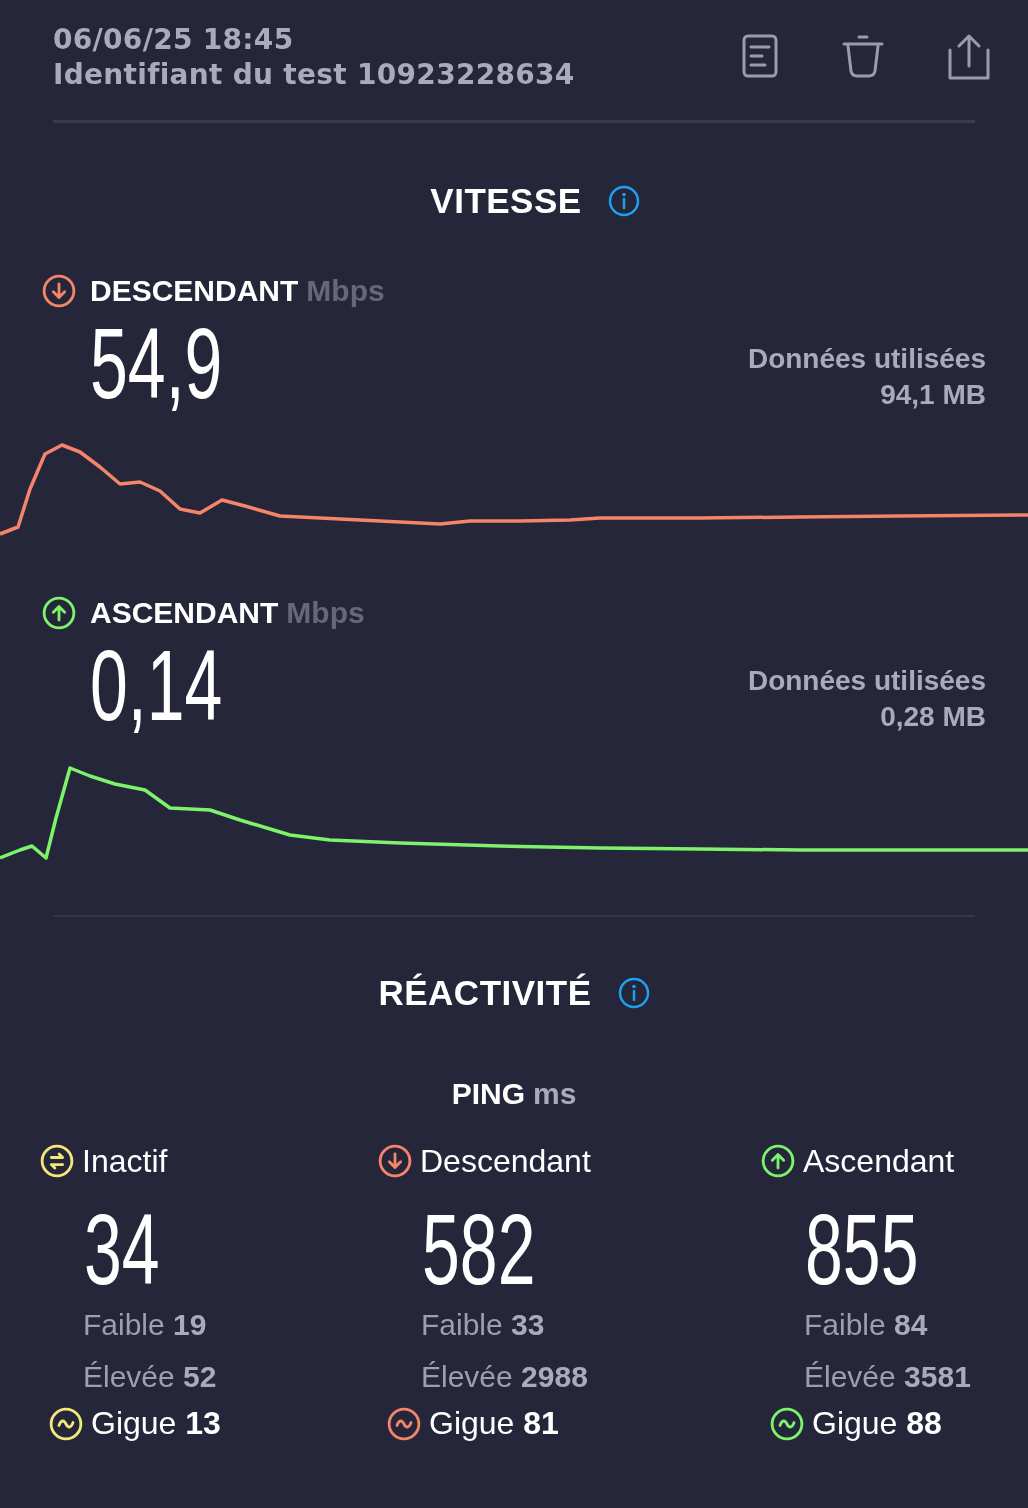 Image resolution: width=1028 pixels, height=1508 pixels. Describe the element at coordinates (174, 39) in the screenshot. I see `test-date: 06/06/25 18:45` at that location.